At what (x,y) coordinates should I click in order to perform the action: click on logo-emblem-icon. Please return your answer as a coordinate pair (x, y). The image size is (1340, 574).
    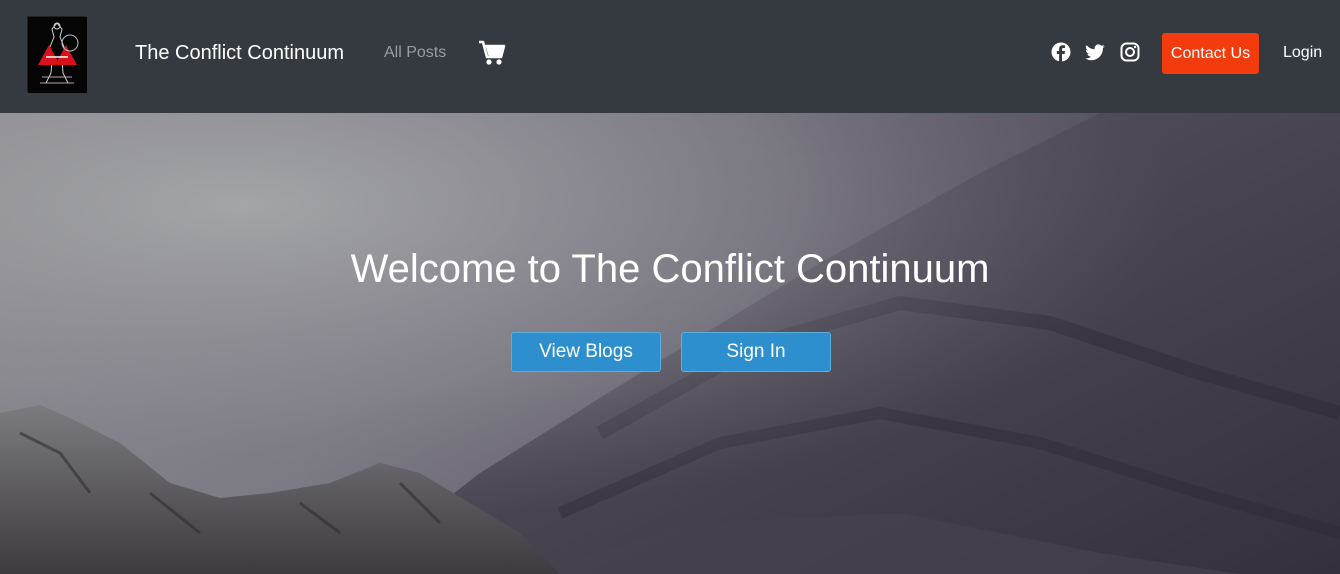
    Looking at the image, I should click on (57, 55).